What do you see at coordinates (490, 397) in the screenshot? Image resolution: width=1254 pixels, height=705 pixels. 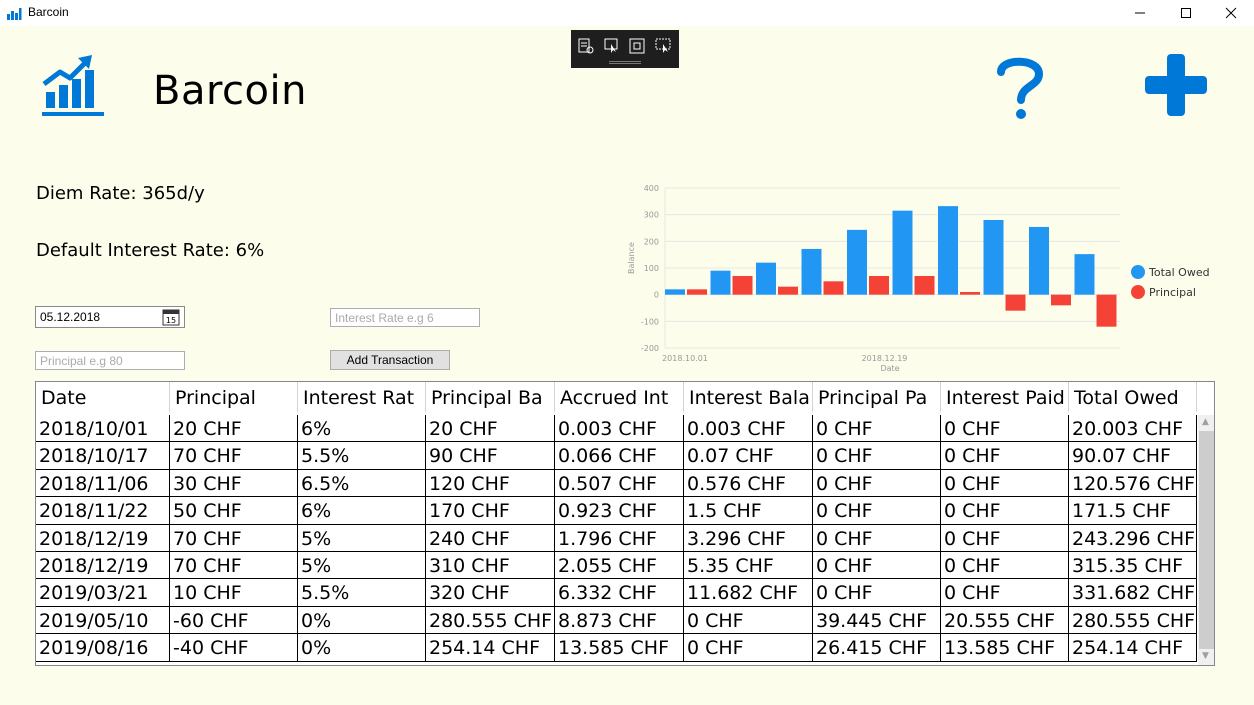 I see `column-header: Principal Ba` at bounding box center [490, 397].